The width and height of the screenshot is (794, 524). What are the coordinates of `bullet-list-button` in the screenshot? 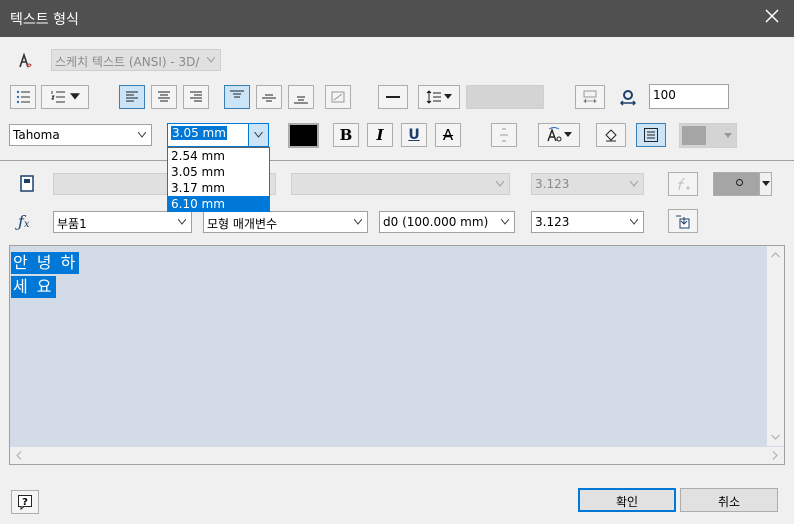 It's located at (23, 97).